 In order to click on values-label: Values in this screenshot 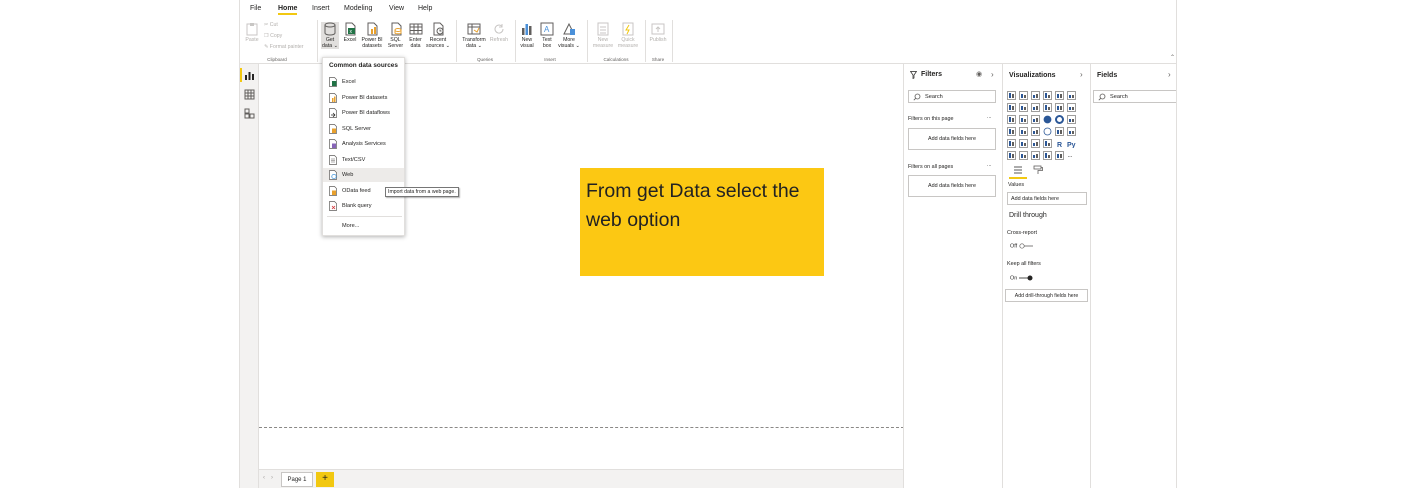, I will do `click(1016, 185)`.